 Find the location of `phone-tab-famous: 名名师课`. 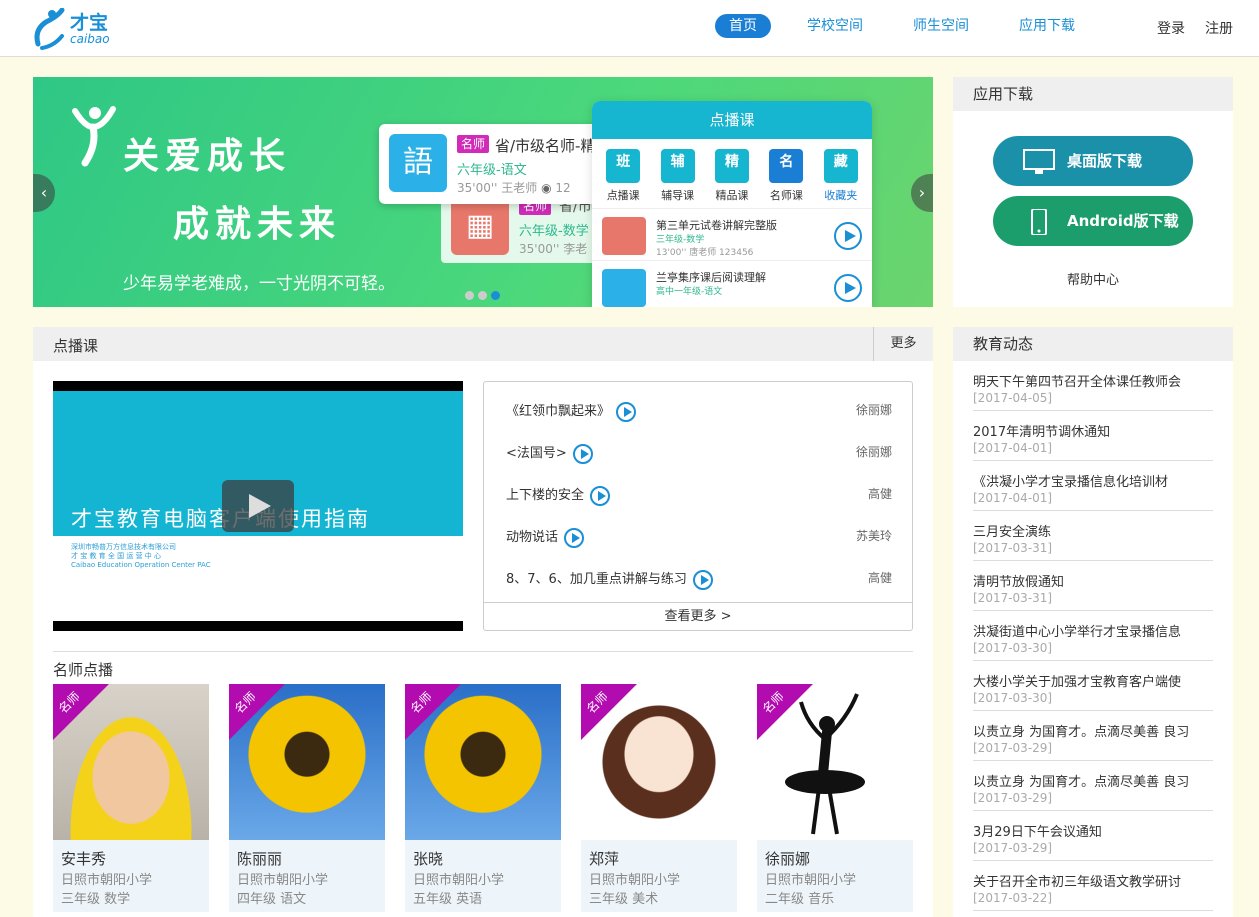

phone-tab-famous: 名名师课 is located at coordinates (786, 178).